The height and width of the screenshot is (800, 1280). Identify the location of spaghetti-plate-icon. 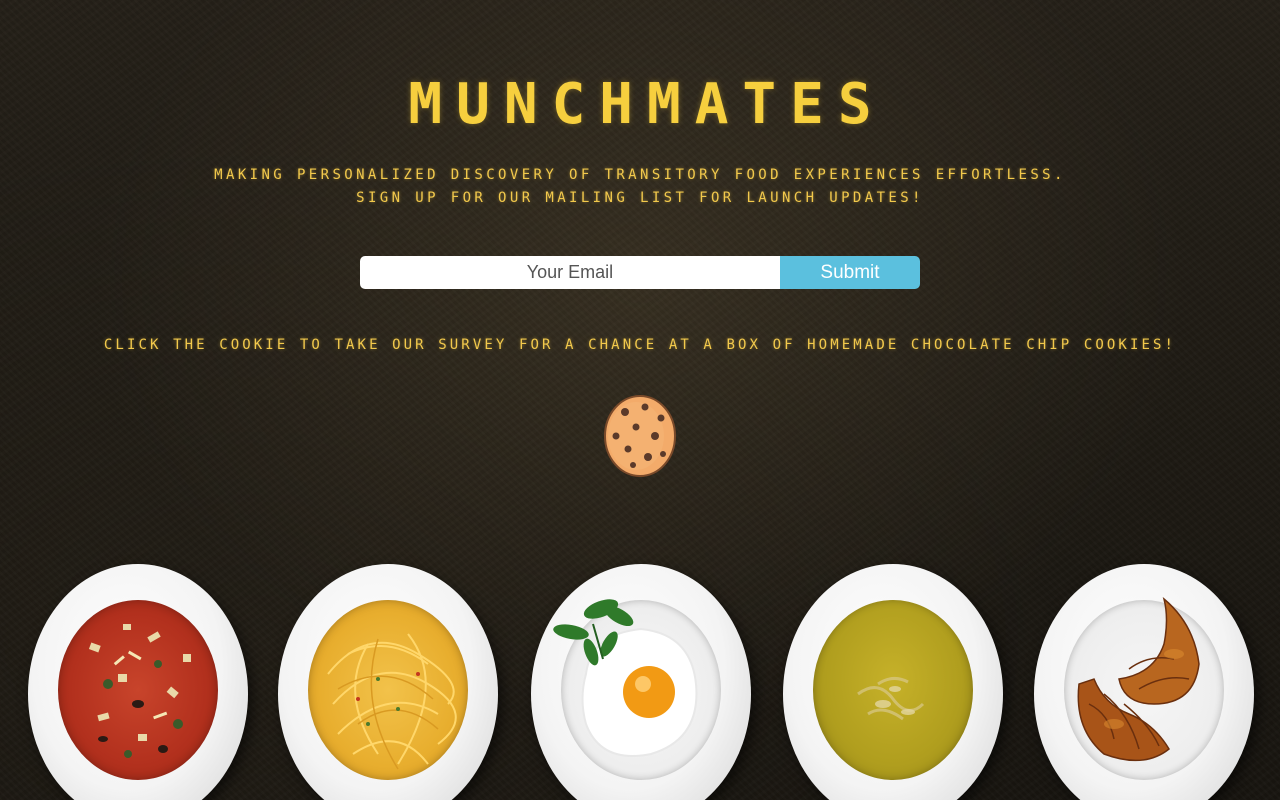
(388, 682).